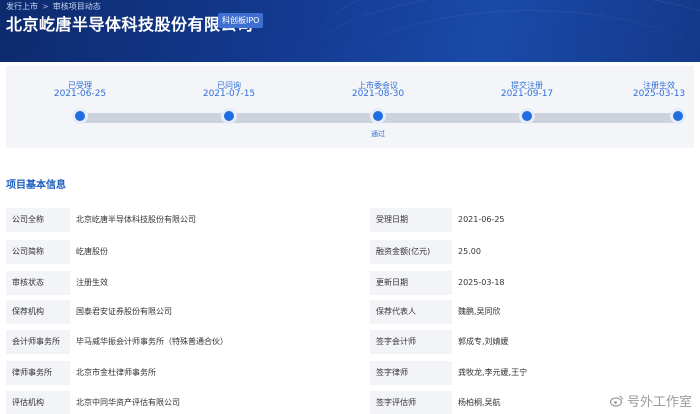 The height and width of the screenshot is (414, 700). What do you see at coordinates (130, 24) in the screenshot?
I see `page-title: 北京屹唐半导体科技股份有限公司` at bounding box center [130, 24].